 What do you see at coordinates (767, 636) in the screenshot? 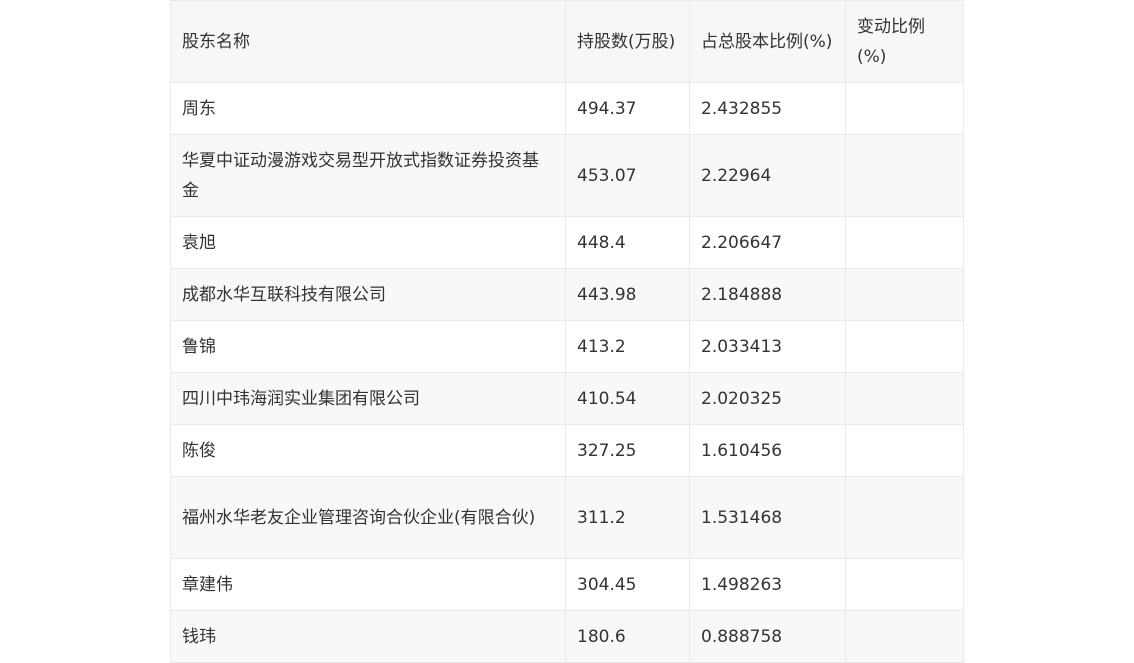
I see `cell-share-ratio: 0.888758` at bounding box center [767, 636].